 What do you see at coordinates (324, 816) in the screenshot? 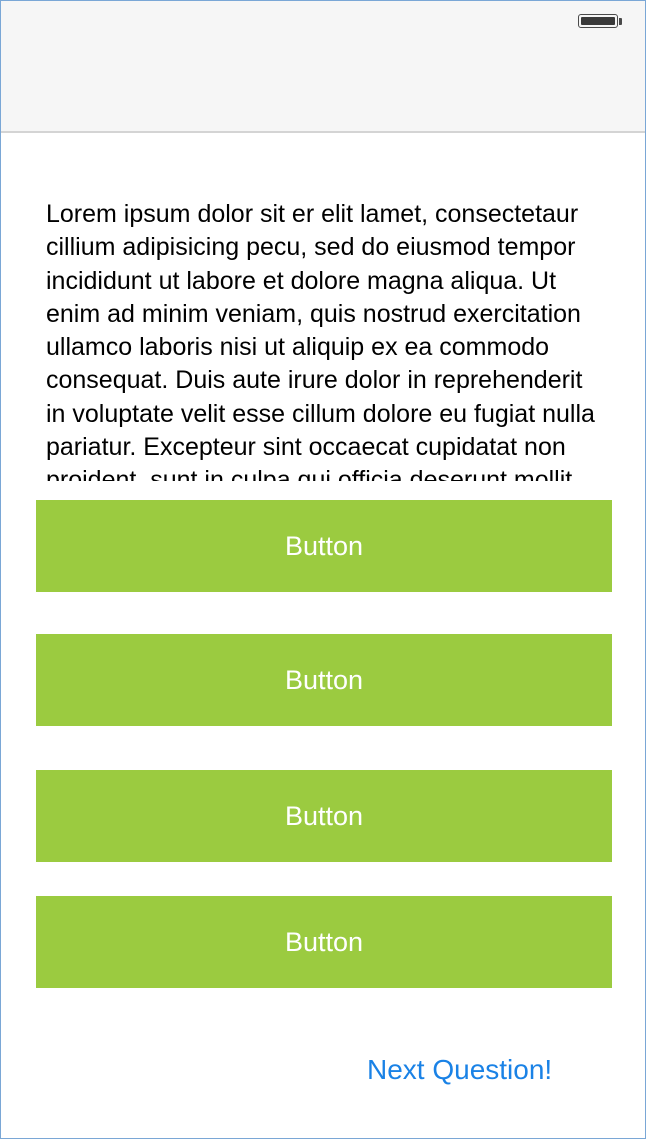
I see `answer-button-3: Button` at bounding box center [324, 816].